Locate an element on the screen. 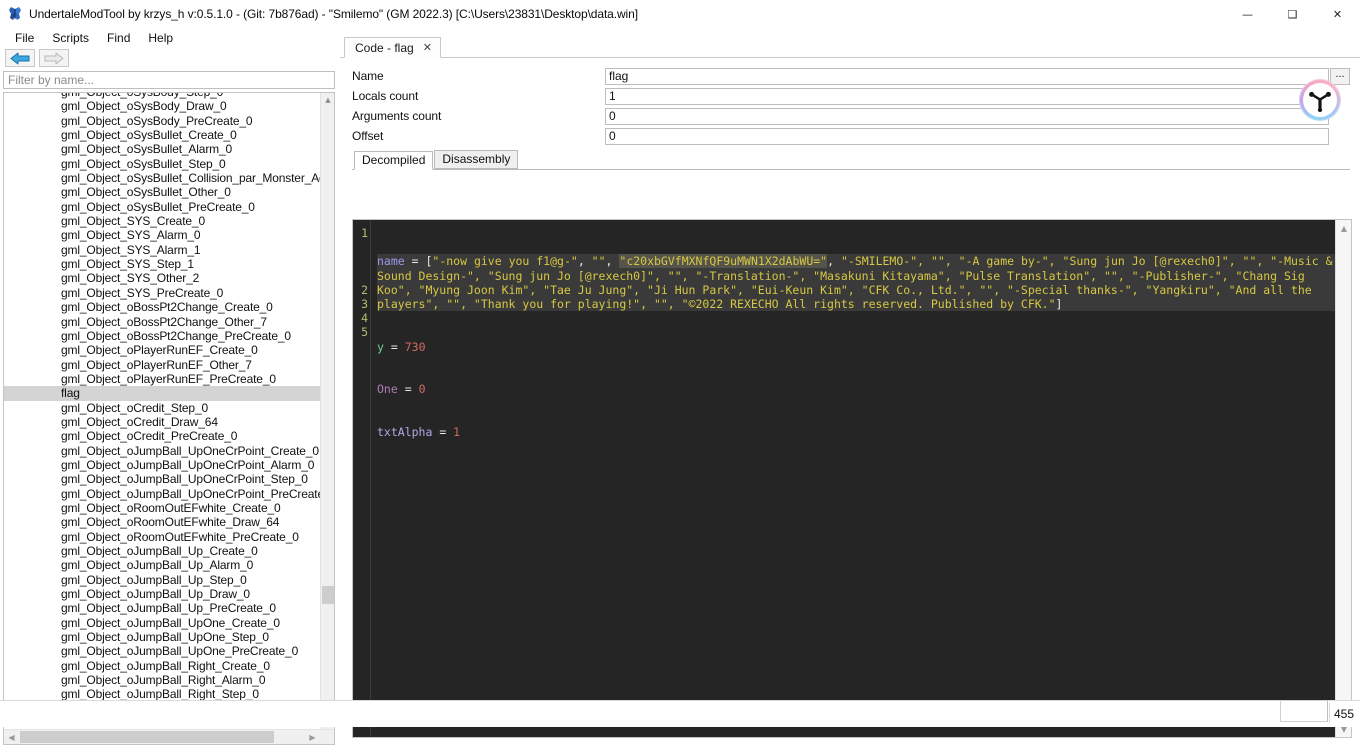 The image size is (1360, 745). list-item: gml_Object_oRoomOutEFwhite_PreCreate_0 is located at coordinates (163, 537).